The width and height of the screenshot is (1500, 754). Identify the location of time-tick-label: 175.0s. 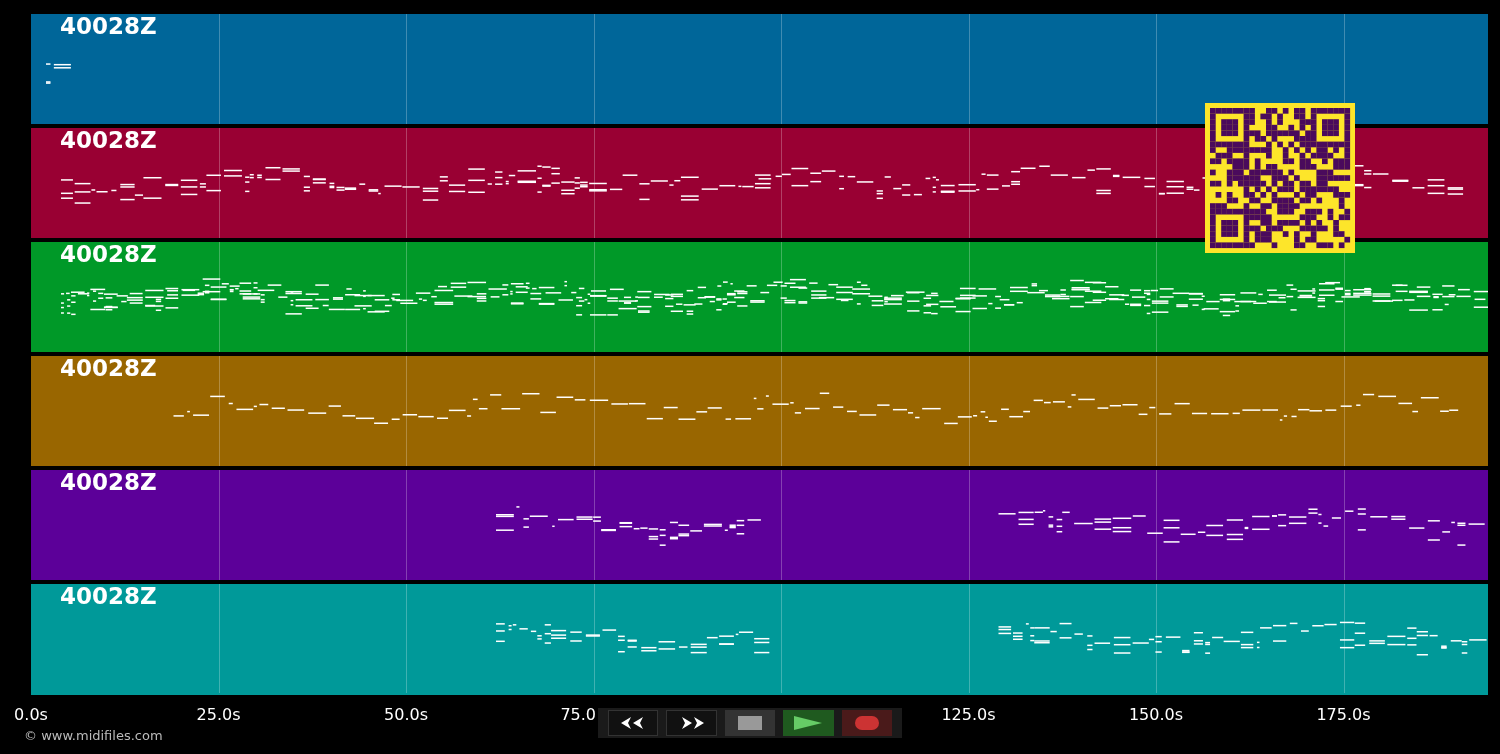
(1343, 715).